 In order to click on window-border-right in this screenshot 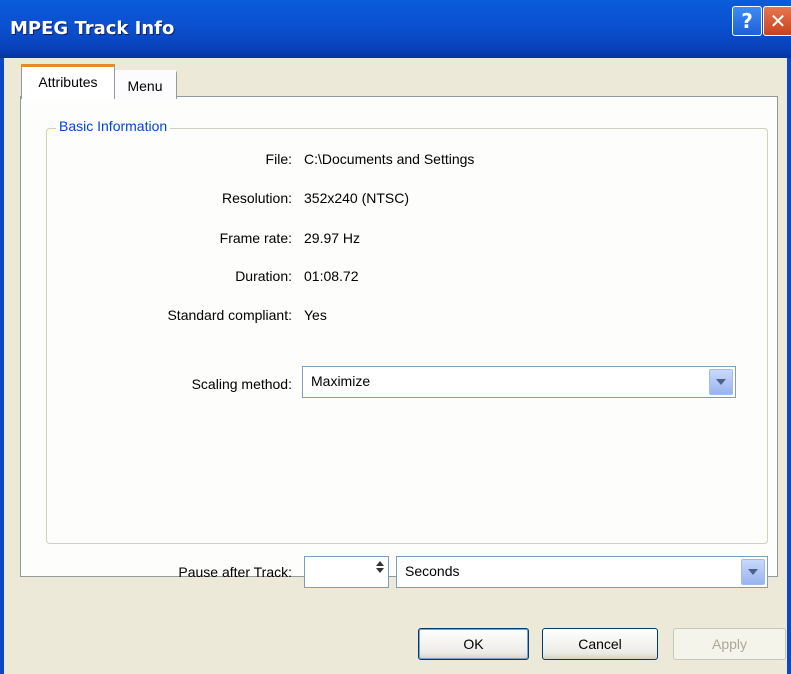, I will do `click(789, 366)`.